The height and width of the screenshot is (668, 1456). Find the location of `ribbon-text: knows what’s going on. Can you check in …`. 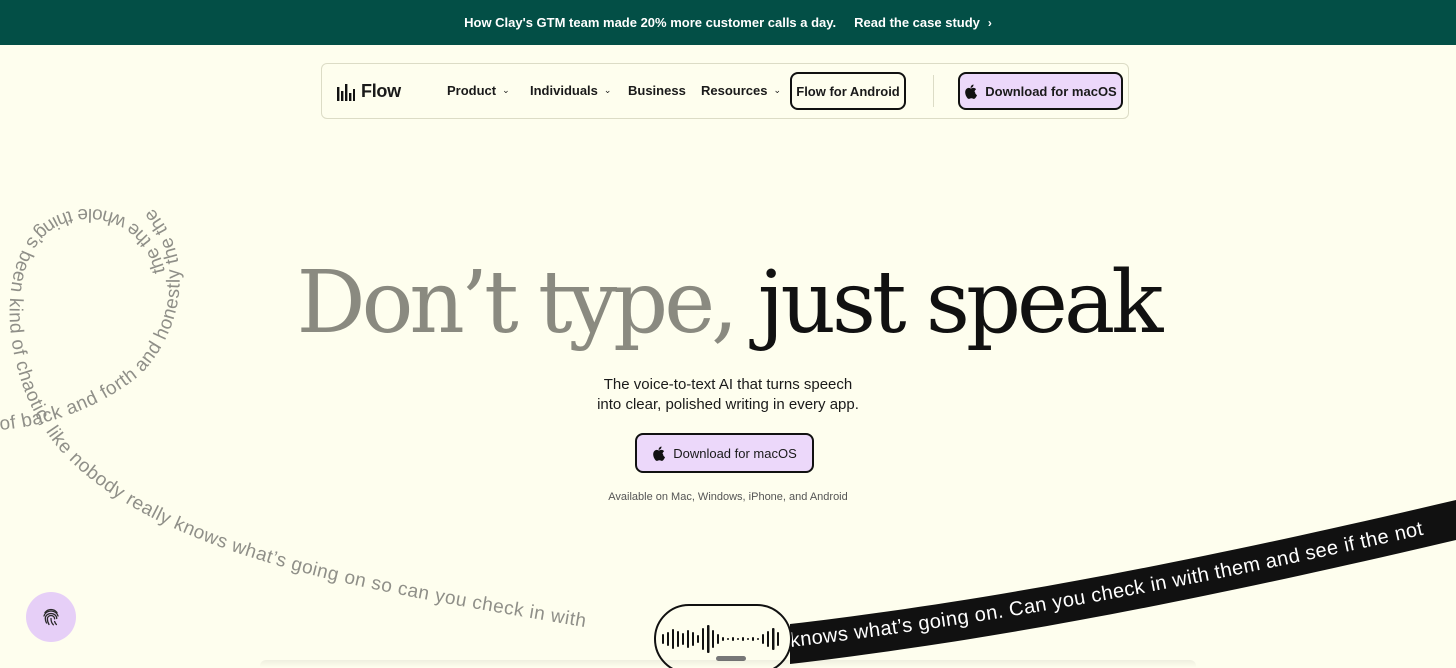

ribbon-text: knows what’s going on. Can you check in … is located at coordinates (1107, 585).